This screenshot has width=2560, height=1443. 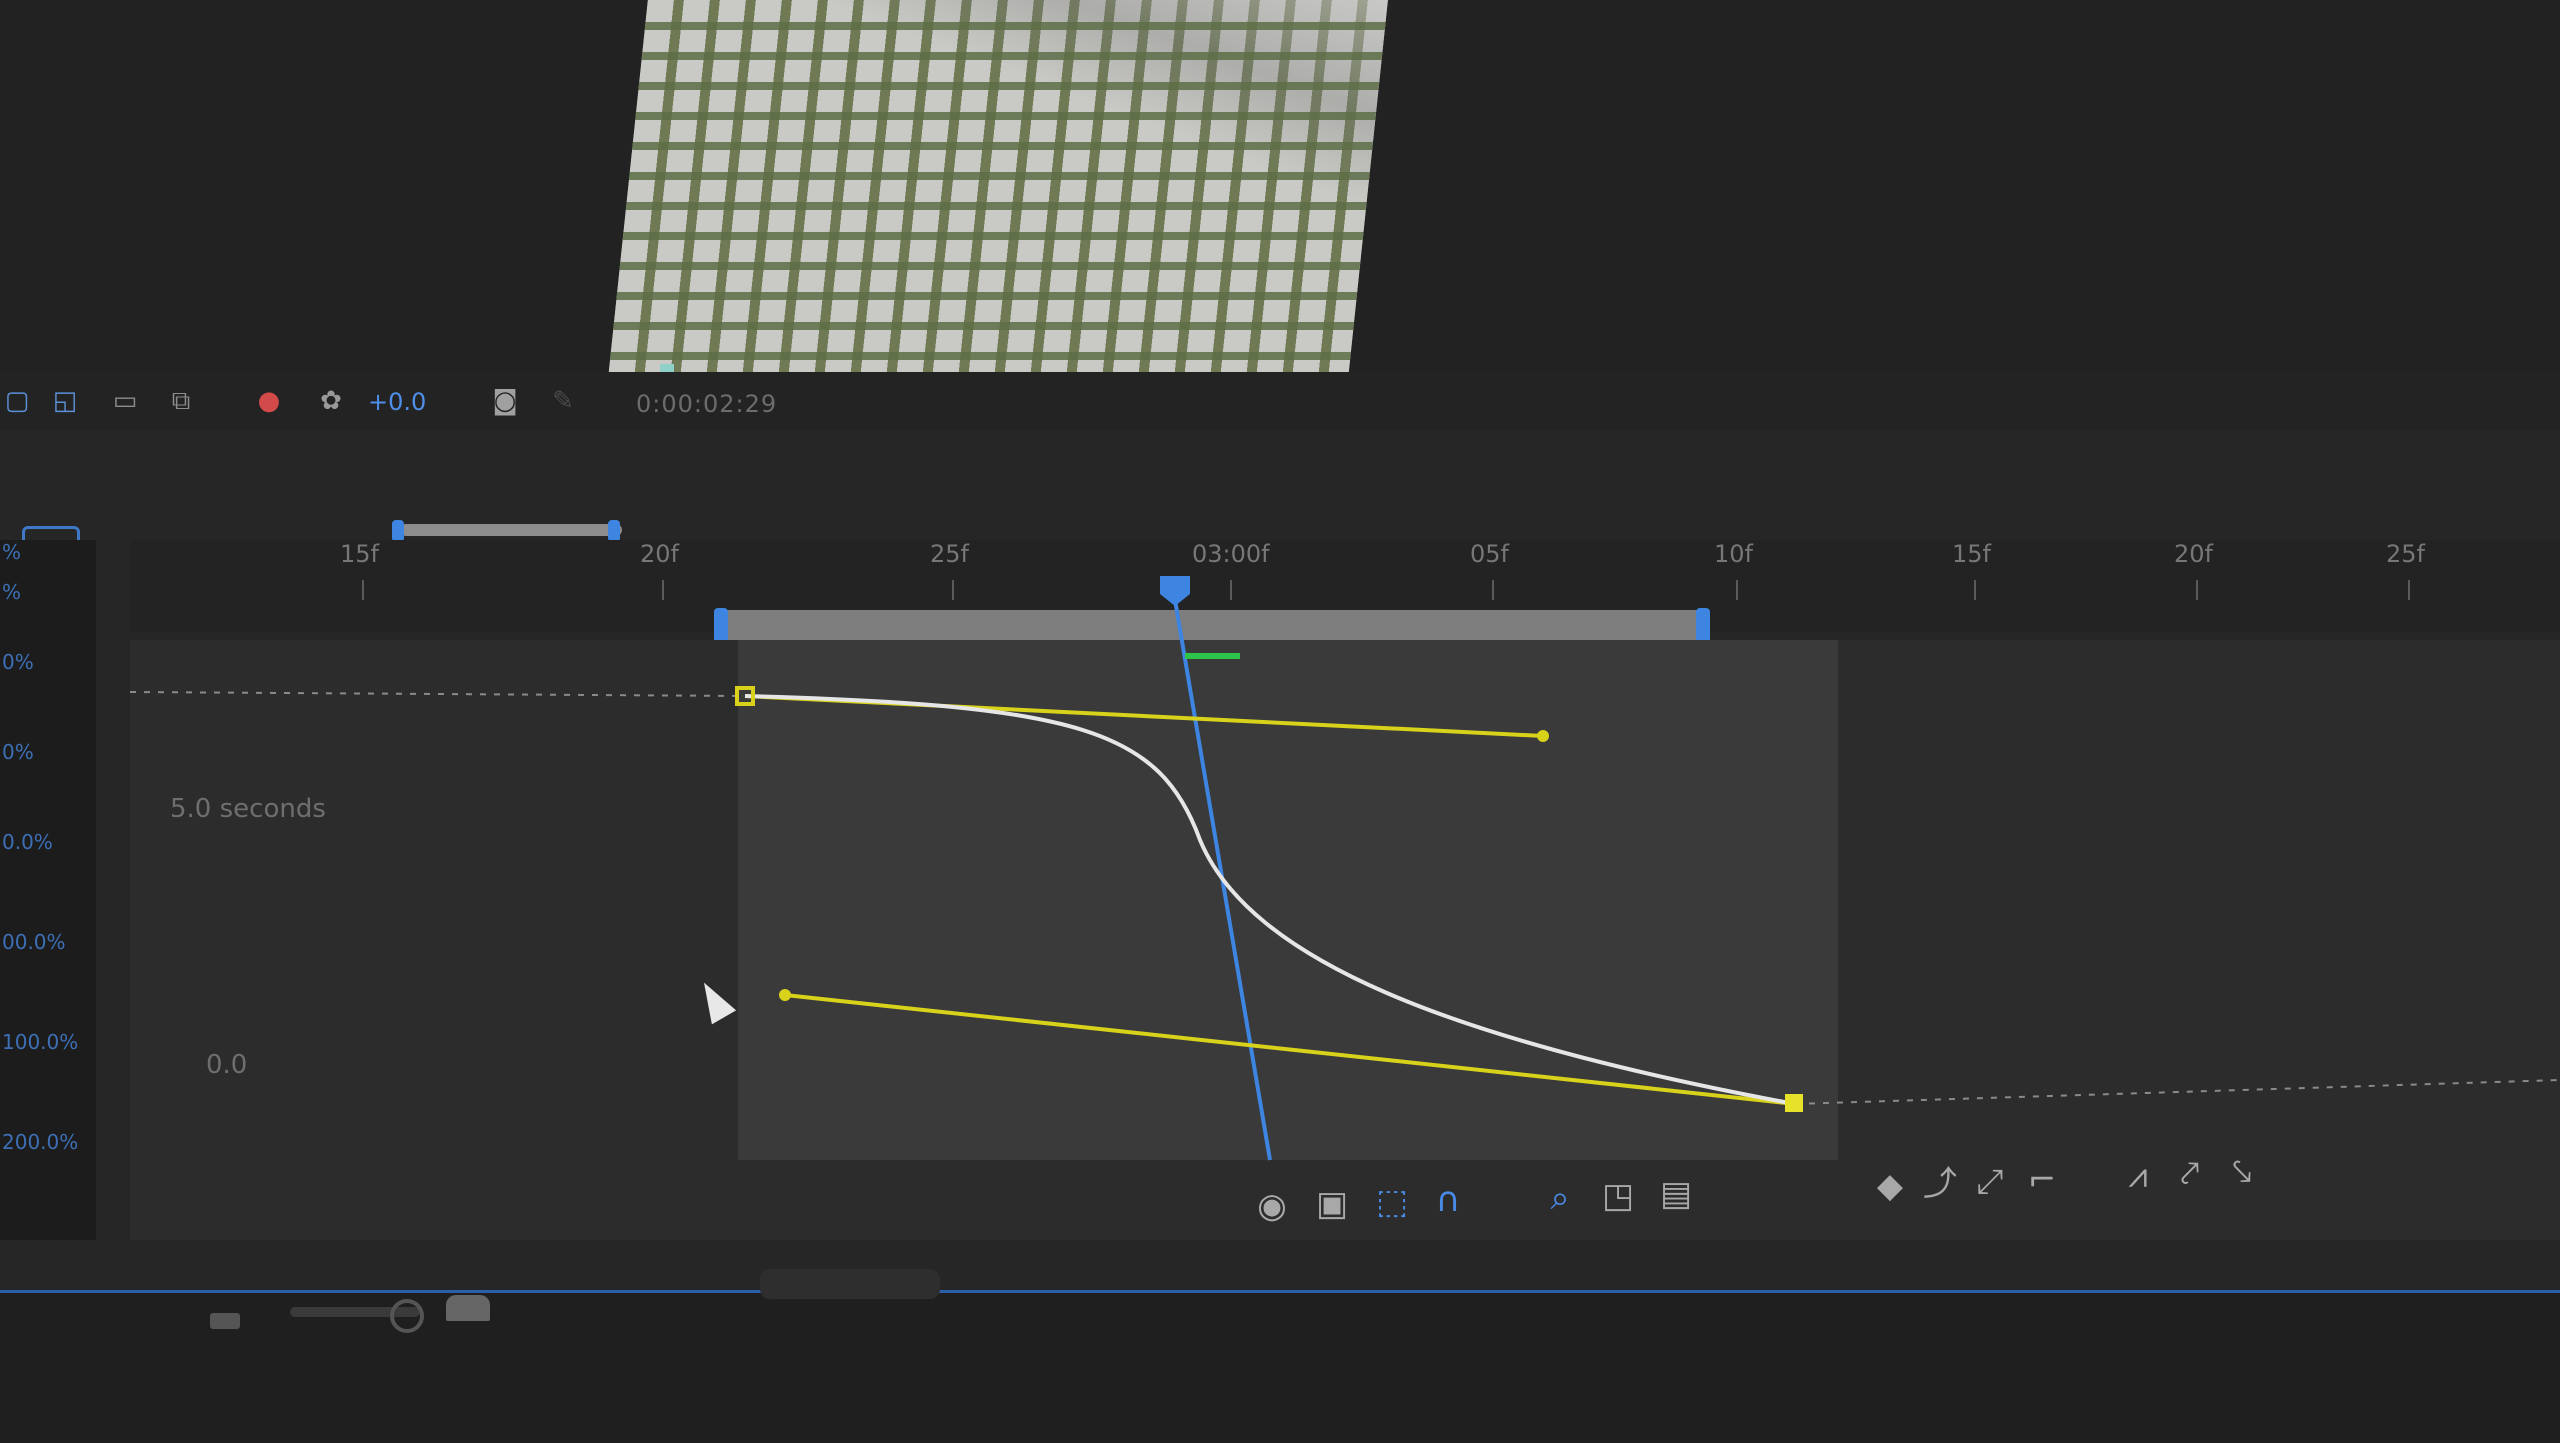 I want to click on value-curve, so click(x=1270, y=900).